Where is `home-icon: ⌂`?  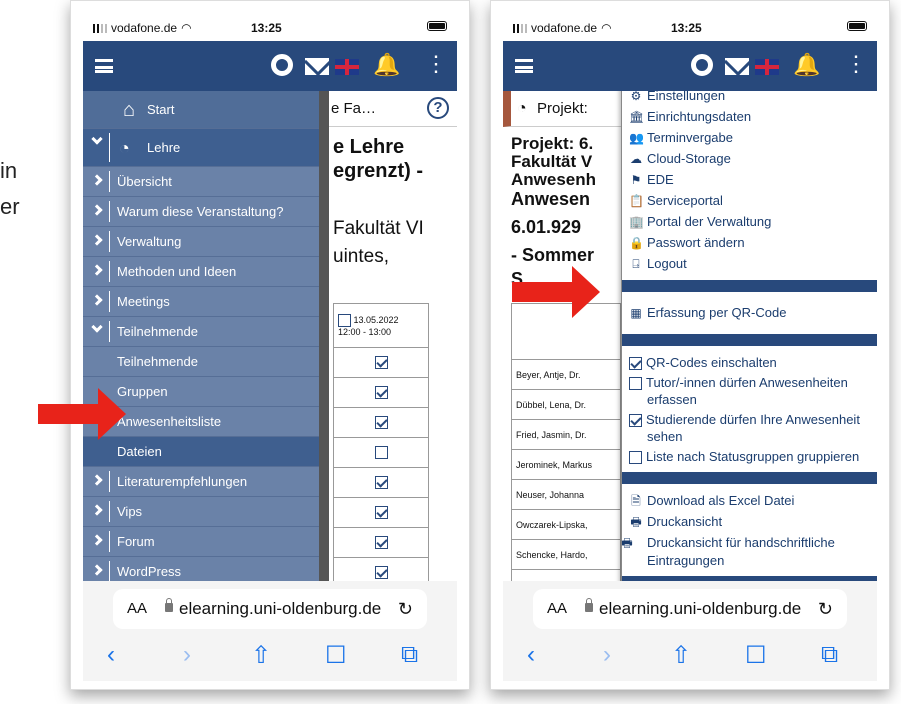 home-icon: ⌂ is located at coordinates (129, 110).